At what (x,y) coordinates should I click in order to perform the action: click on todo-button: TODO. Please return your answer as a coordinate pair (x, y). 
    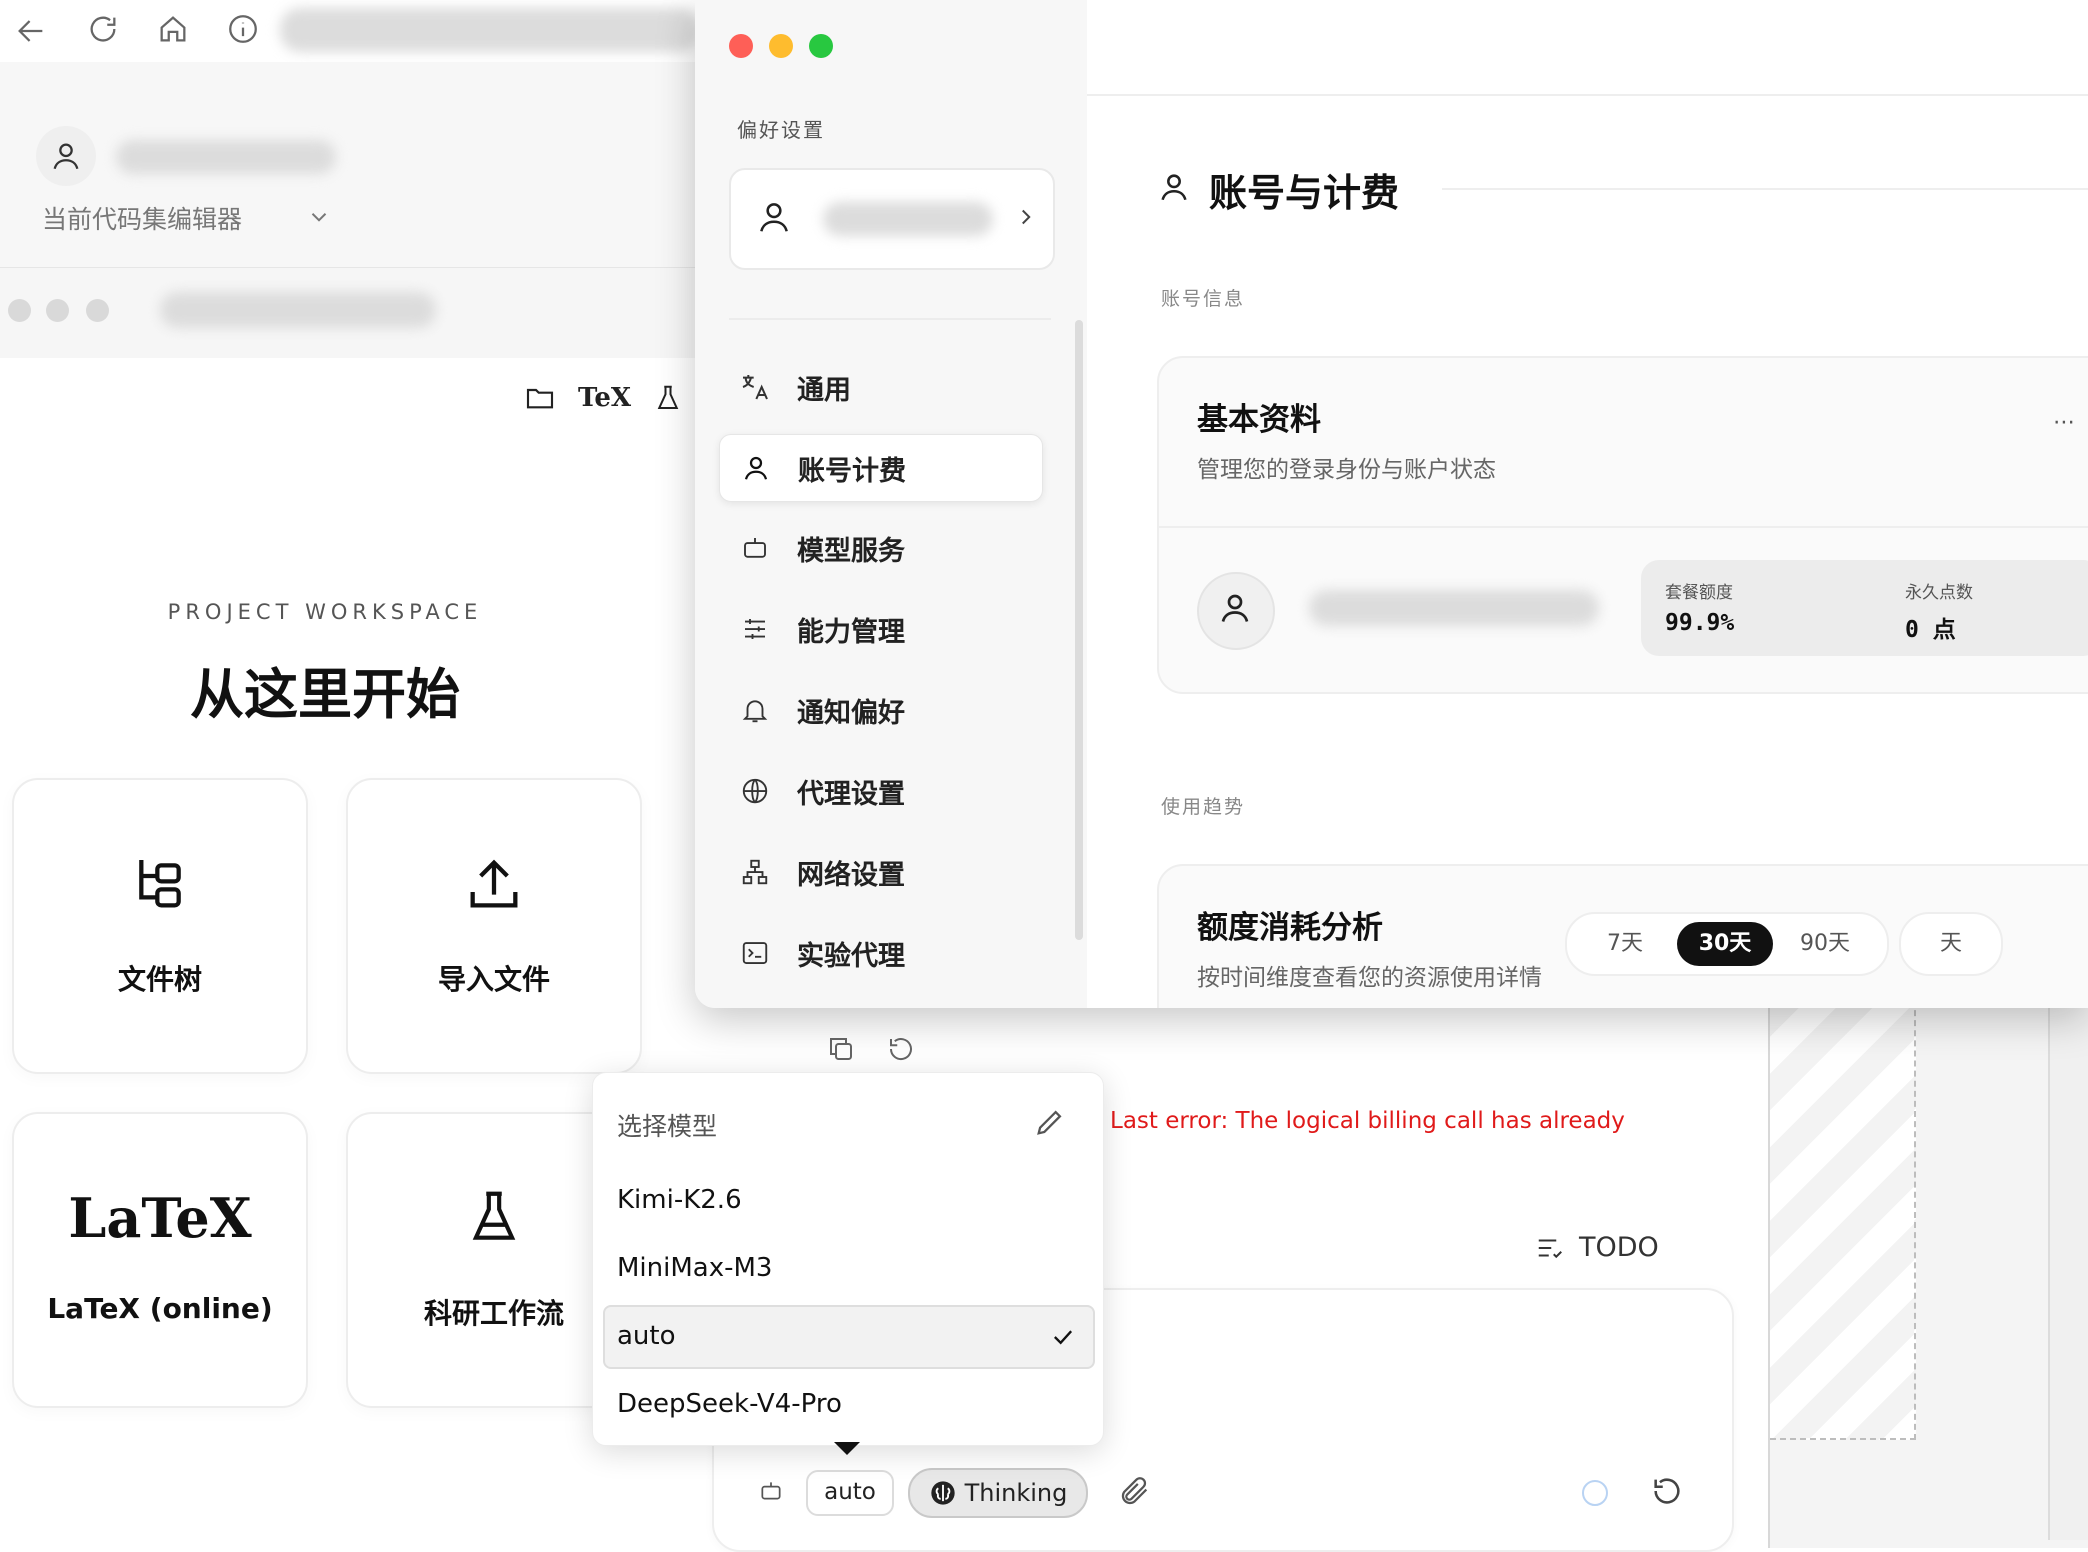
    Looking at the image, I should click on (1597, 1247).